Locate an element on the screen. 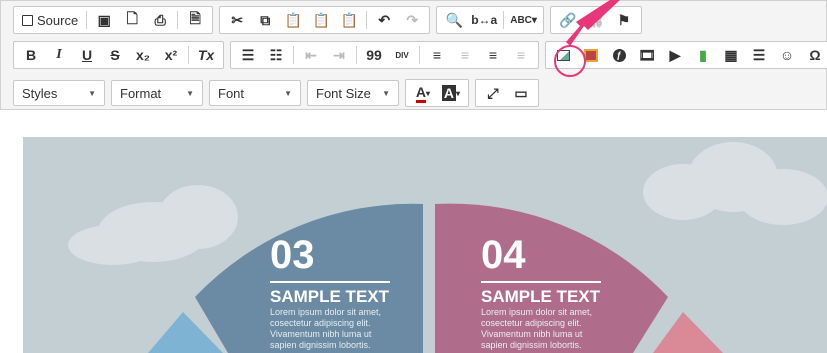  font-size-dropdown: Font Size ▼ is located at coordinates (353, 93).